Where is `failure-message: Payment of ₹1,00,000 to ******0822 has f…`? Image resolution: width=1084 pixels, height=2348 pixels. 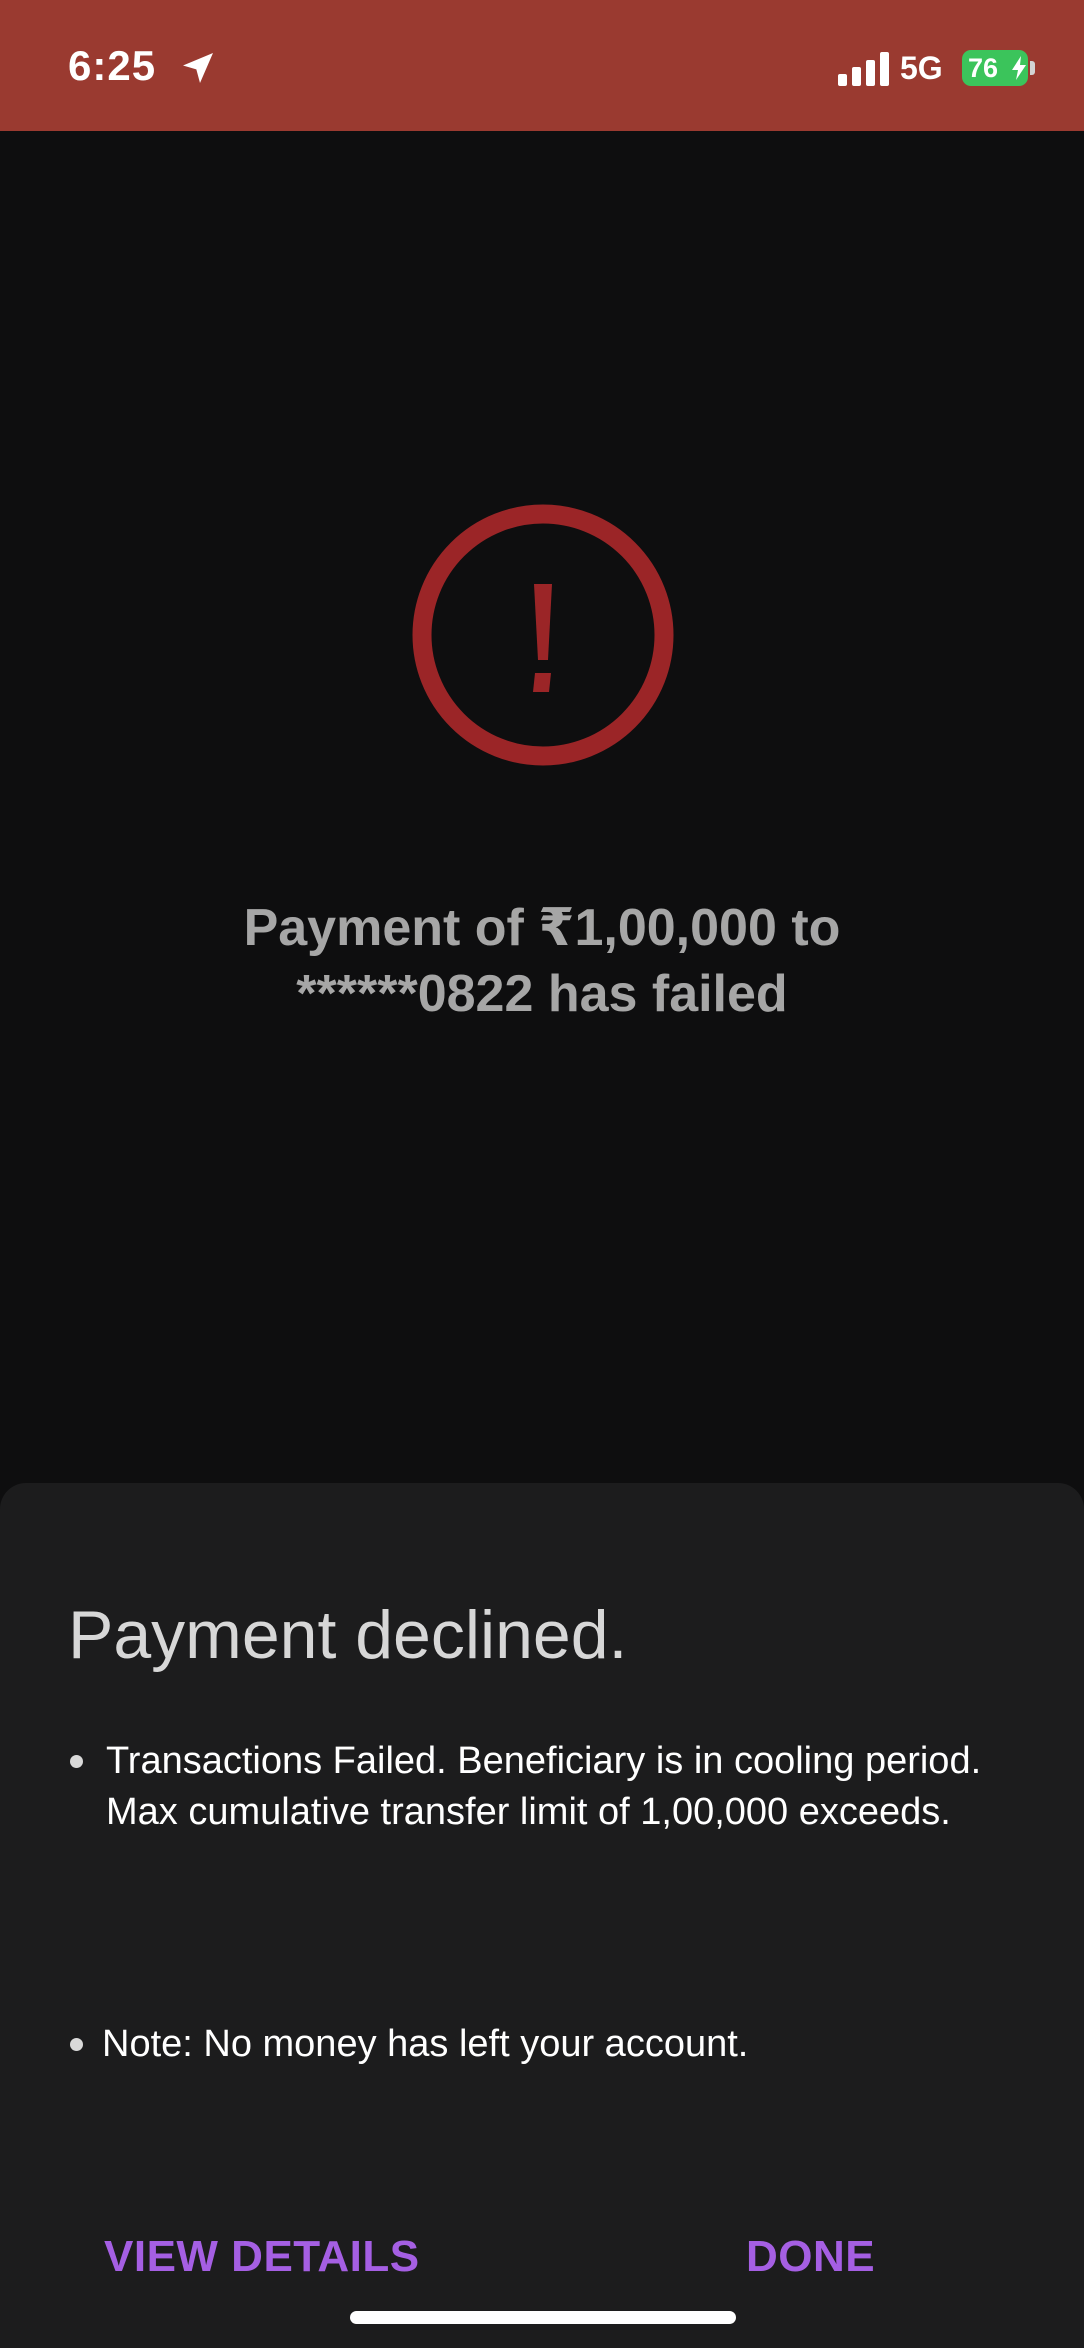
failure-message: Payment of ₹1,00,000 to ******0822 has f… is located at coordinates (542, 961).